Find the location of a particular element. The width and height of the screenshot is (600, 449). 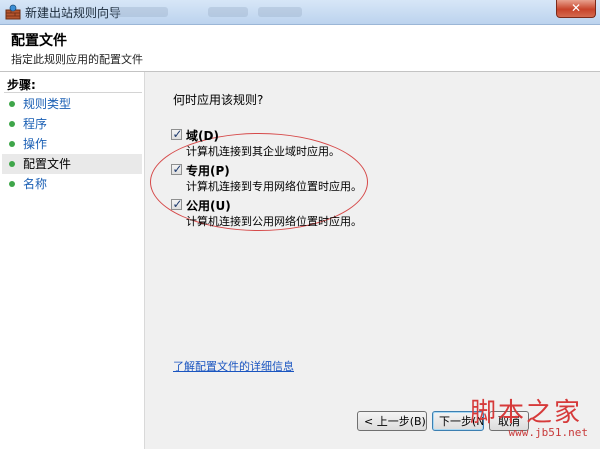

option-public: ✓ 公用(U) 计算机连接到公用网络位置时应用。 is located at coordinates (321, 212).